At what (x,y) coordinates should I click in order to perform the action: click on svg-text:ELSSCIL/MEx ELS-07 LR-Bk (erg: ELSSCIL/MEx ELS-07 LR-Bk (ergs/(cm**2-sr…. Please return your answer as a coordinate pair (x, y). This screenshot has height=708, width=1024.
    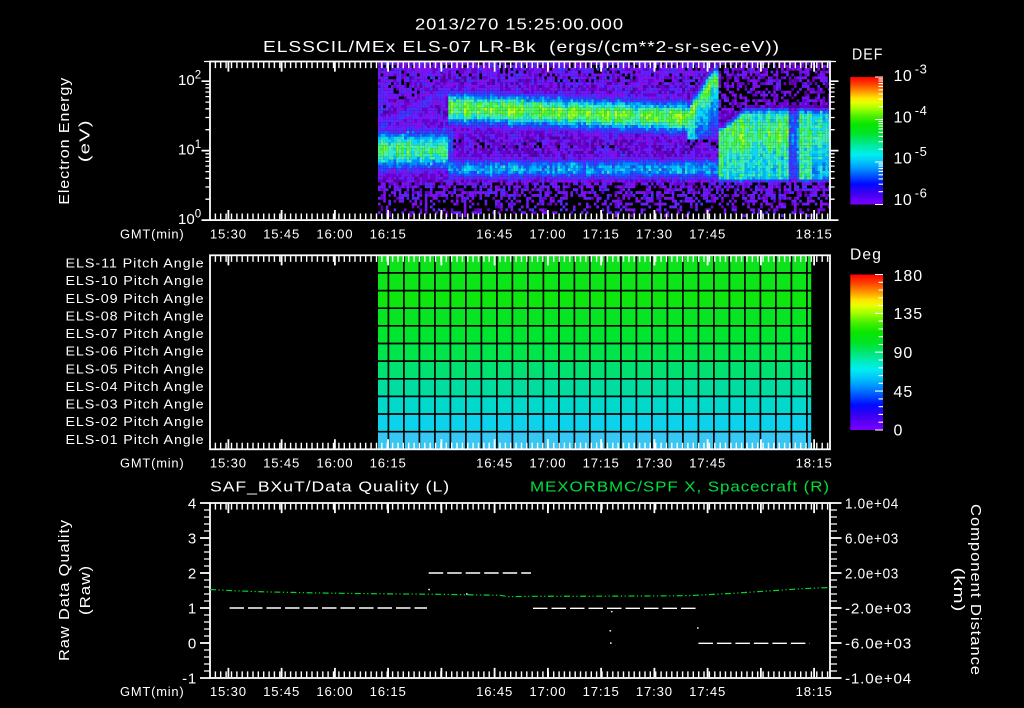
    Looking at the image, I should click on (521, 47).